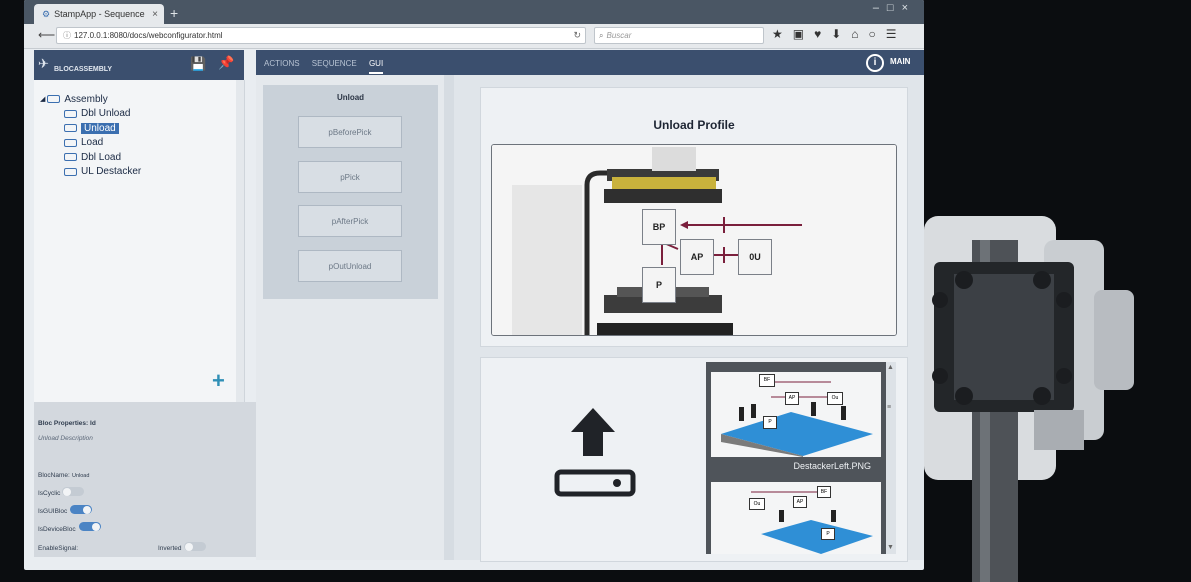 Image resolution: width=1191 pixels, height=582 pixels. What do you see at coordinates (659, 285) in the screenshot?
I see `diagram-box-p: P` at bounding box center [659, 285].